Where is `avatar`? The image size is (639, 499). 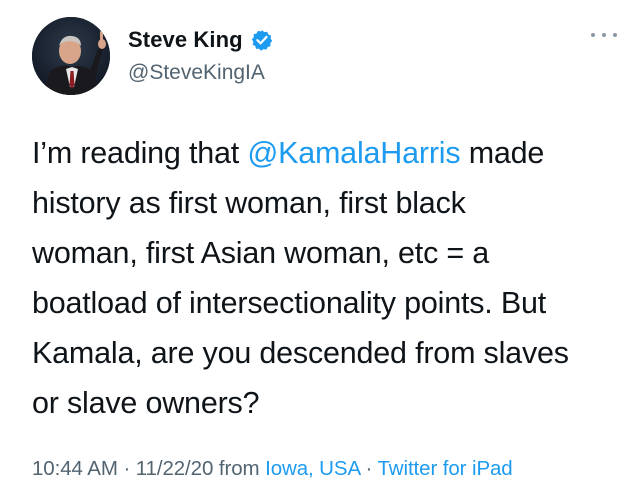 avatar is located at coordinates (71, 56).